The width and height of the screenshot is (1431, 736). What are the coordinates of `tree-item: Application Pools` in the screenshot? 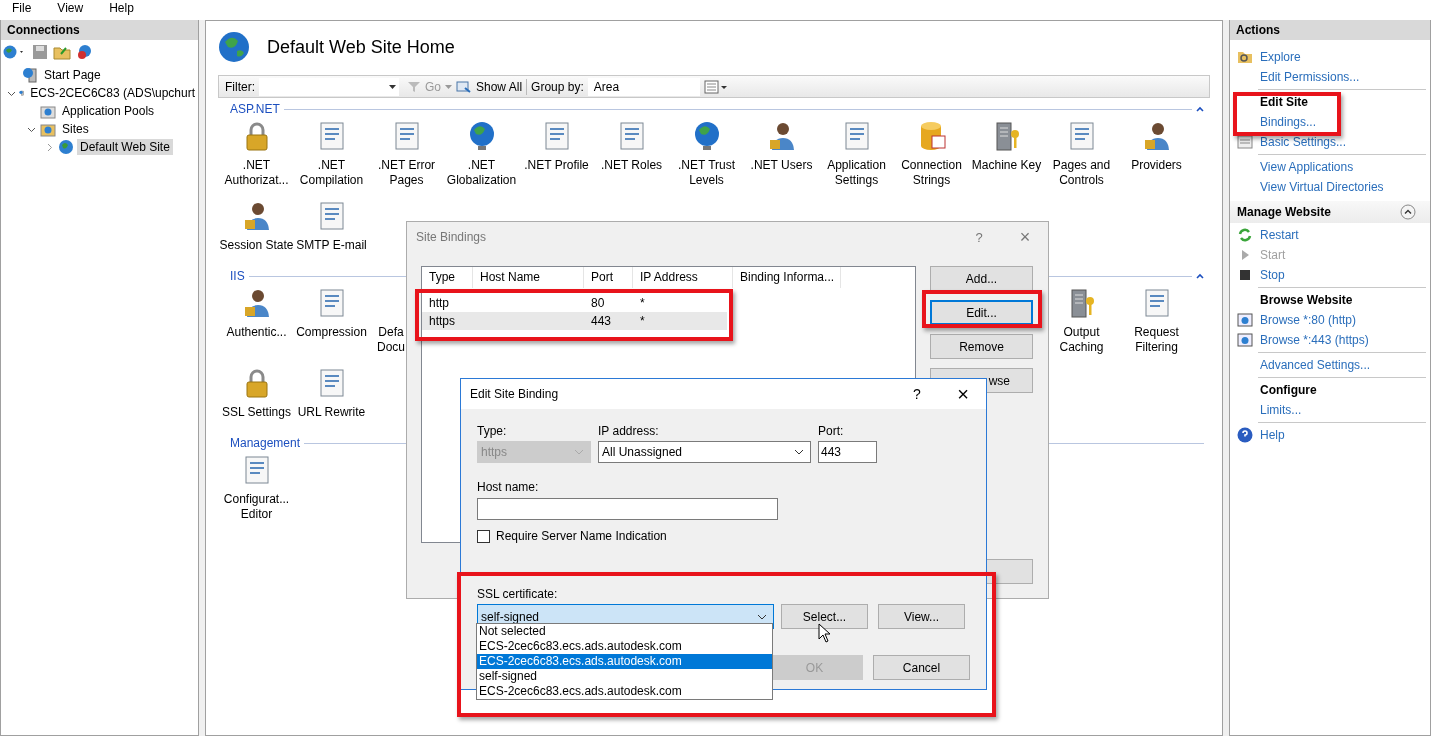 It's located at (108, 111).